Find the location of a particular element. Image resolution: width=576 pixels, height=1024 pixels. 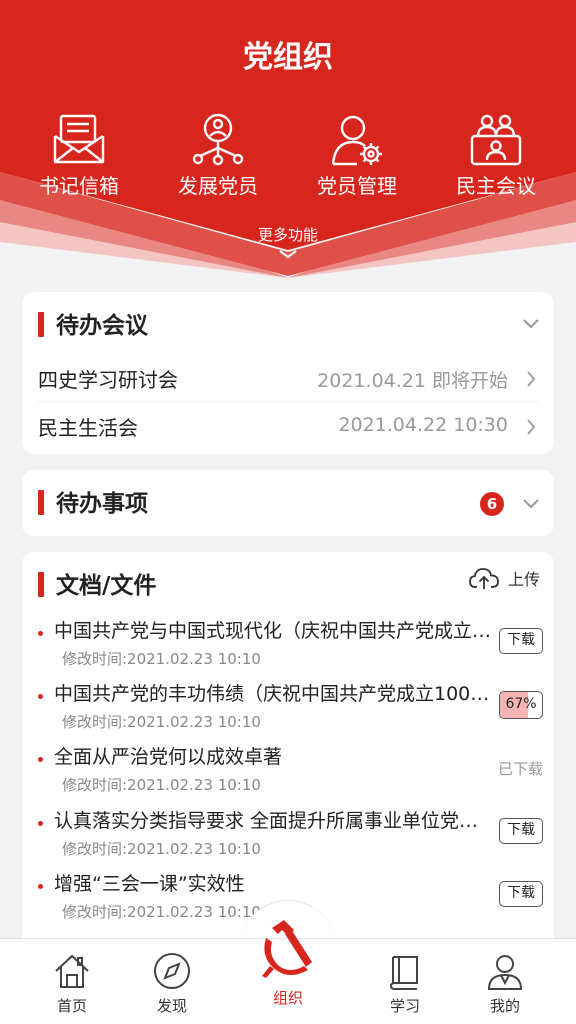

quick-action-member-management: 党员管理 is located at coordinates (357, 155).